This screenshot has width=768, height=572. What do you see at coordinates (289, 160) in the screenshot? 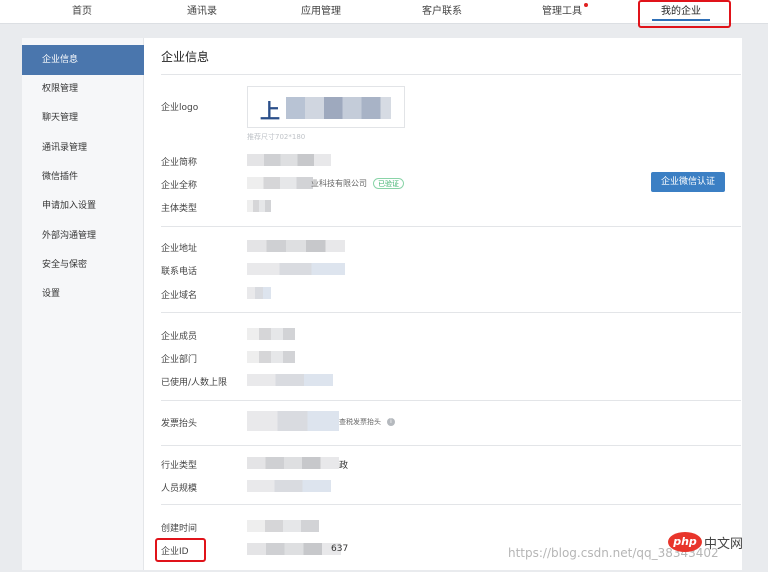
I see `short-name-value` at bounding box center [289, 160].